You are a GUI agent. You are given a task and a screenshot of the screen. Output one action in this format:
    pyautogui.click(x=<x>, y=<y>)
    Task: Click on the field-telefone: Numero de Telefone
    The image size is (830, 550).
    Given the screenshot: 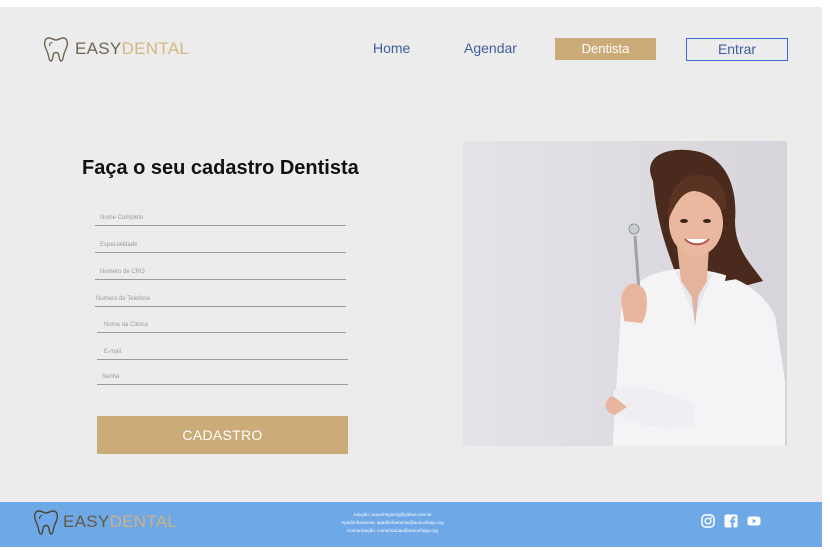 What is the action you would take?
    pyautogui.click(x=220, y=297)
    